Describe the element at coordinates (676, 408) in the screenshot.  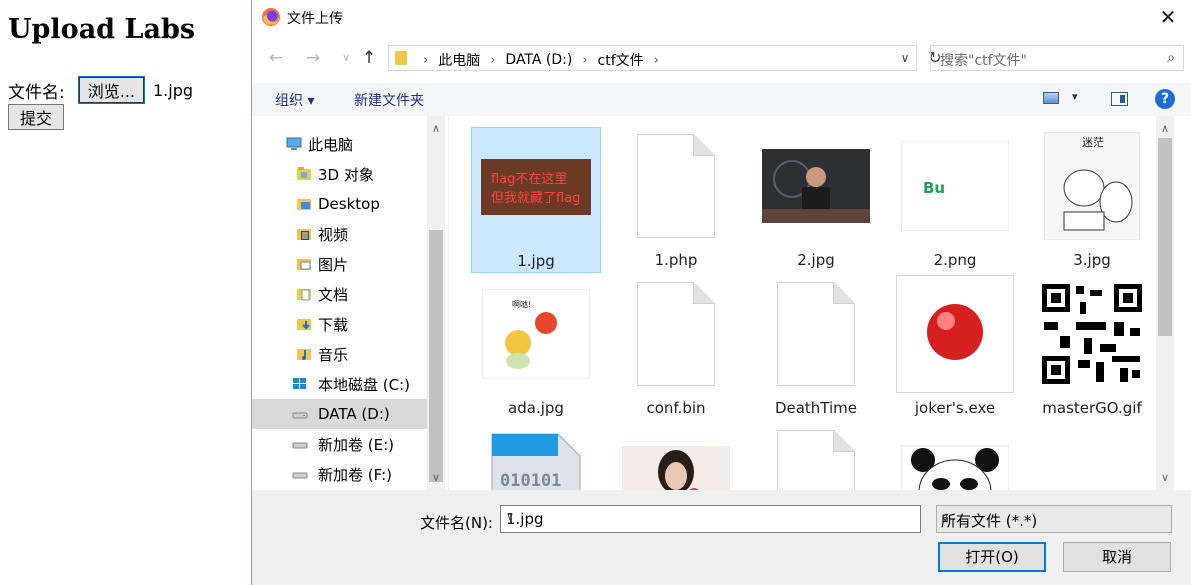
I see `file-name: conf.bin` at that location.